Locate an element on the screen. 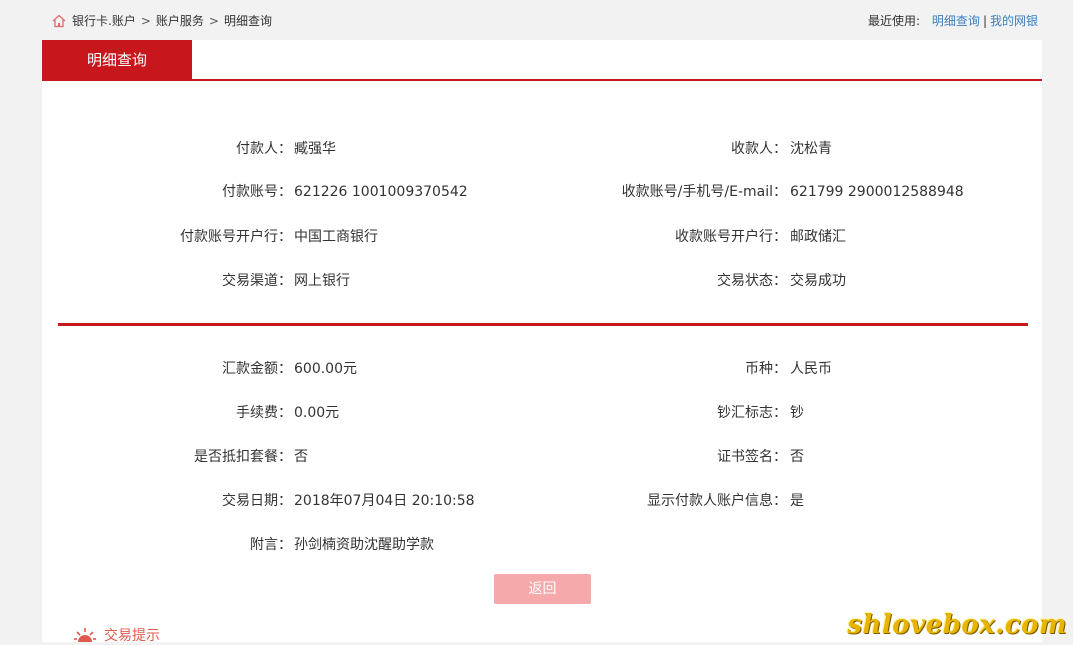 This screenshot has width=1073, height=645. status-value: 交易成功 is located at coordinates (818, 281).